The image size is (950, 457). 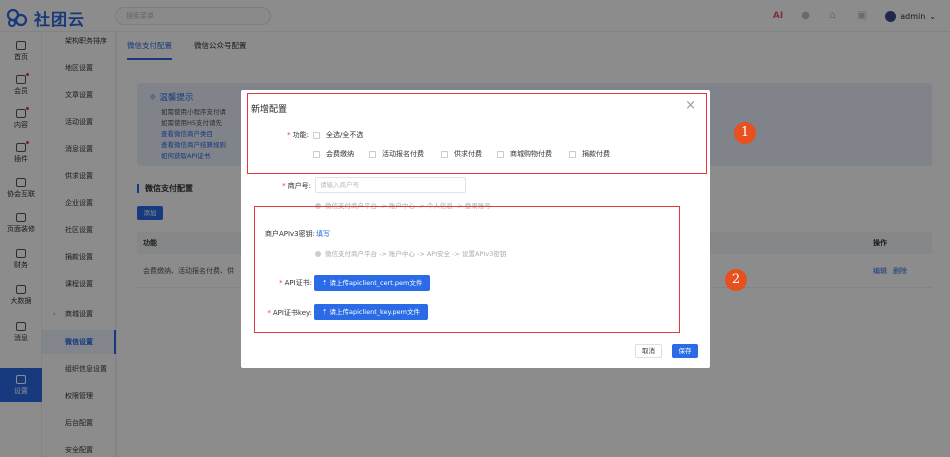 I want to click on cancel-button: 取消, so click(x=648, y=351).